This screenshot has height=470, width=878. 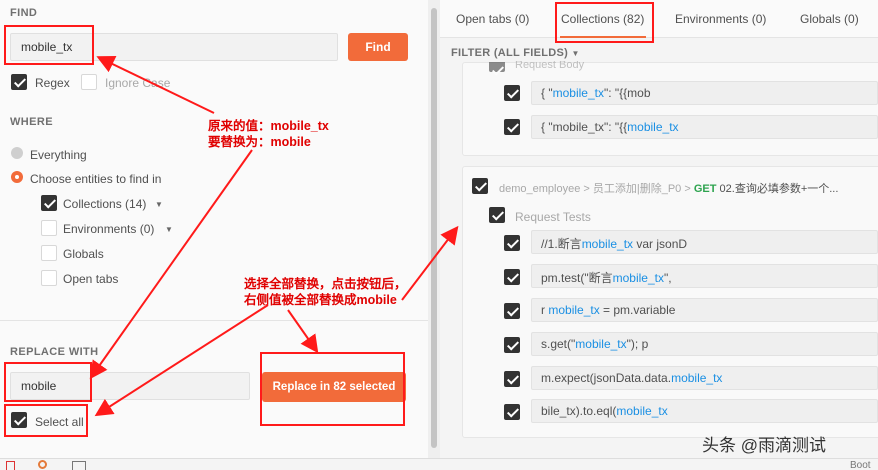 What do you see at coordinates (42, 464) in the screenshot?
I see `find-replace-icon` at bounding box center [42, 464].